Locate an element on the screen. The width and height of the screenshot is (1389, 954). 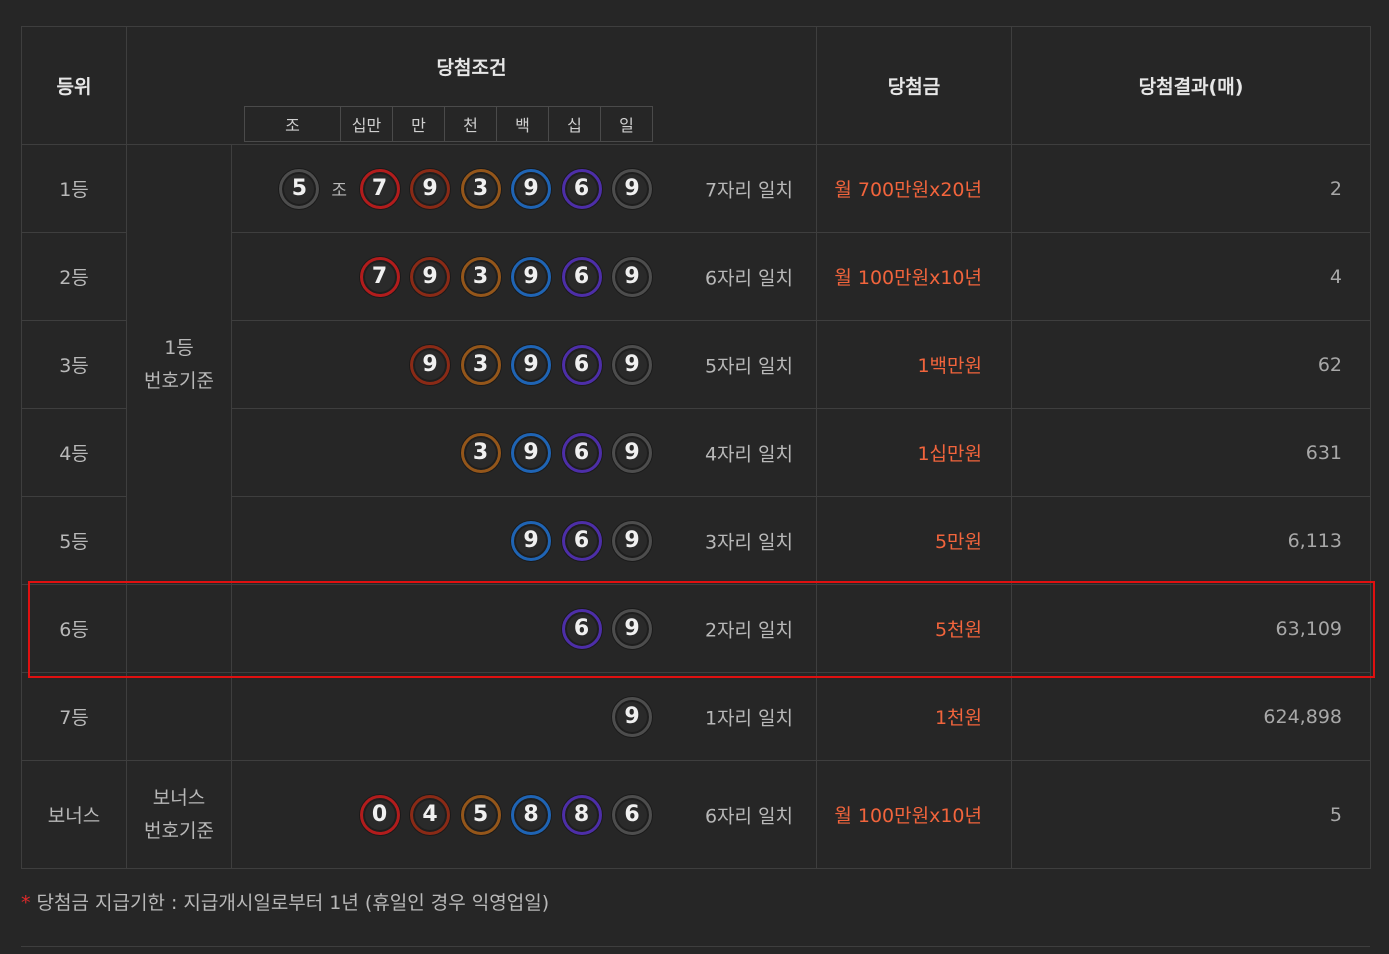
count-cell: 2 is located at coordinates (1191, 188).